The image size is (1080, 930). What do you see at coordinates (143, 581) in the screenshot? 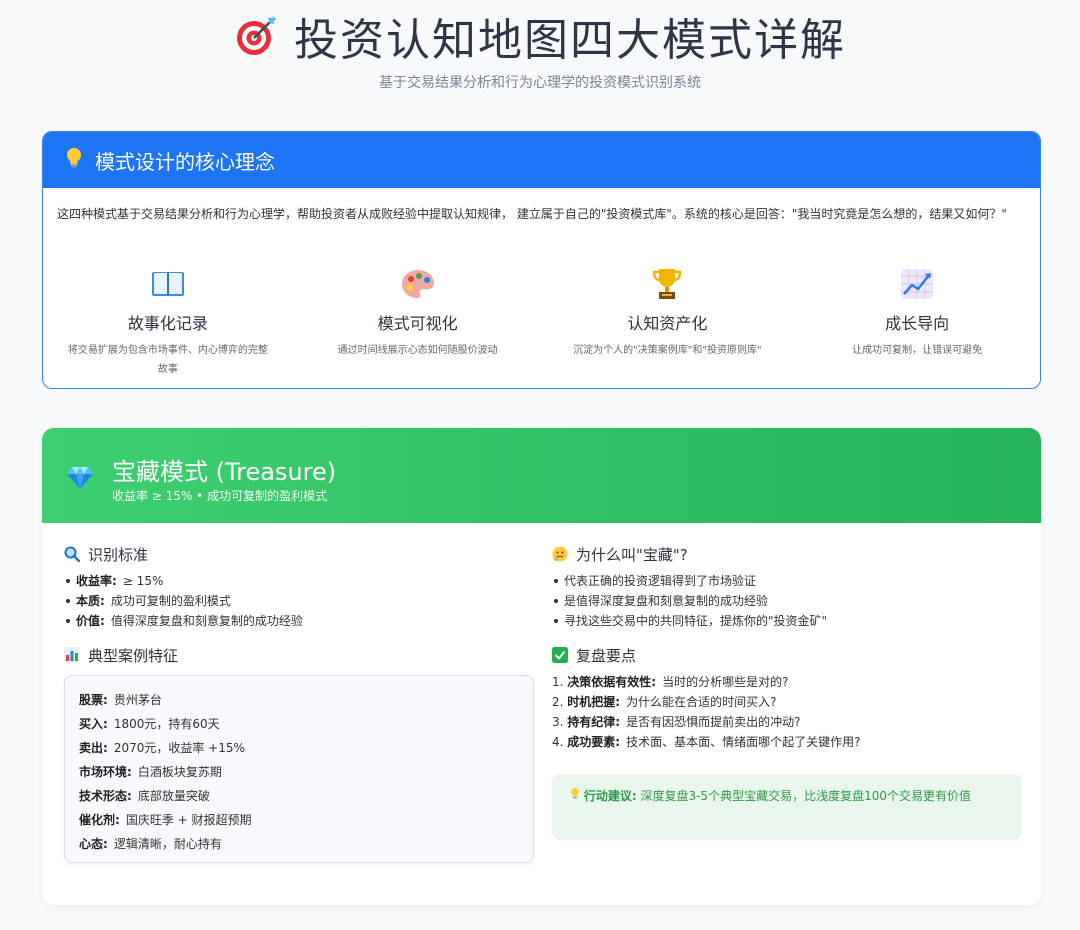
I see `item-value: ≥ 15%` at bounding box center [143, 581].